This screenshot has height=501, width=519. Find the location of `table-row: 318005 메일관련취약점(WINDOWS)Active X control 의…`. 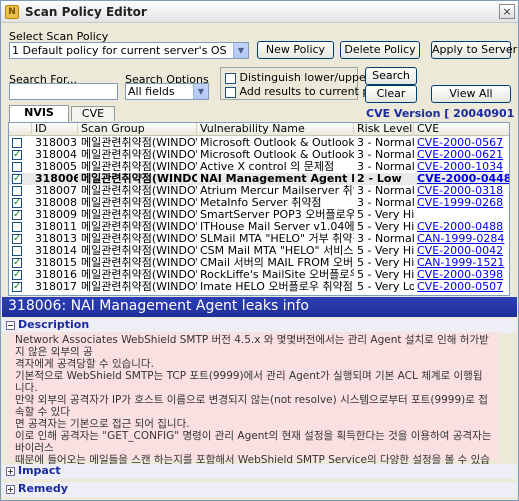

table-row: 318005 메일관련취약점(WINDOWS)Active X control 의… is located at coordinates (259, 167).